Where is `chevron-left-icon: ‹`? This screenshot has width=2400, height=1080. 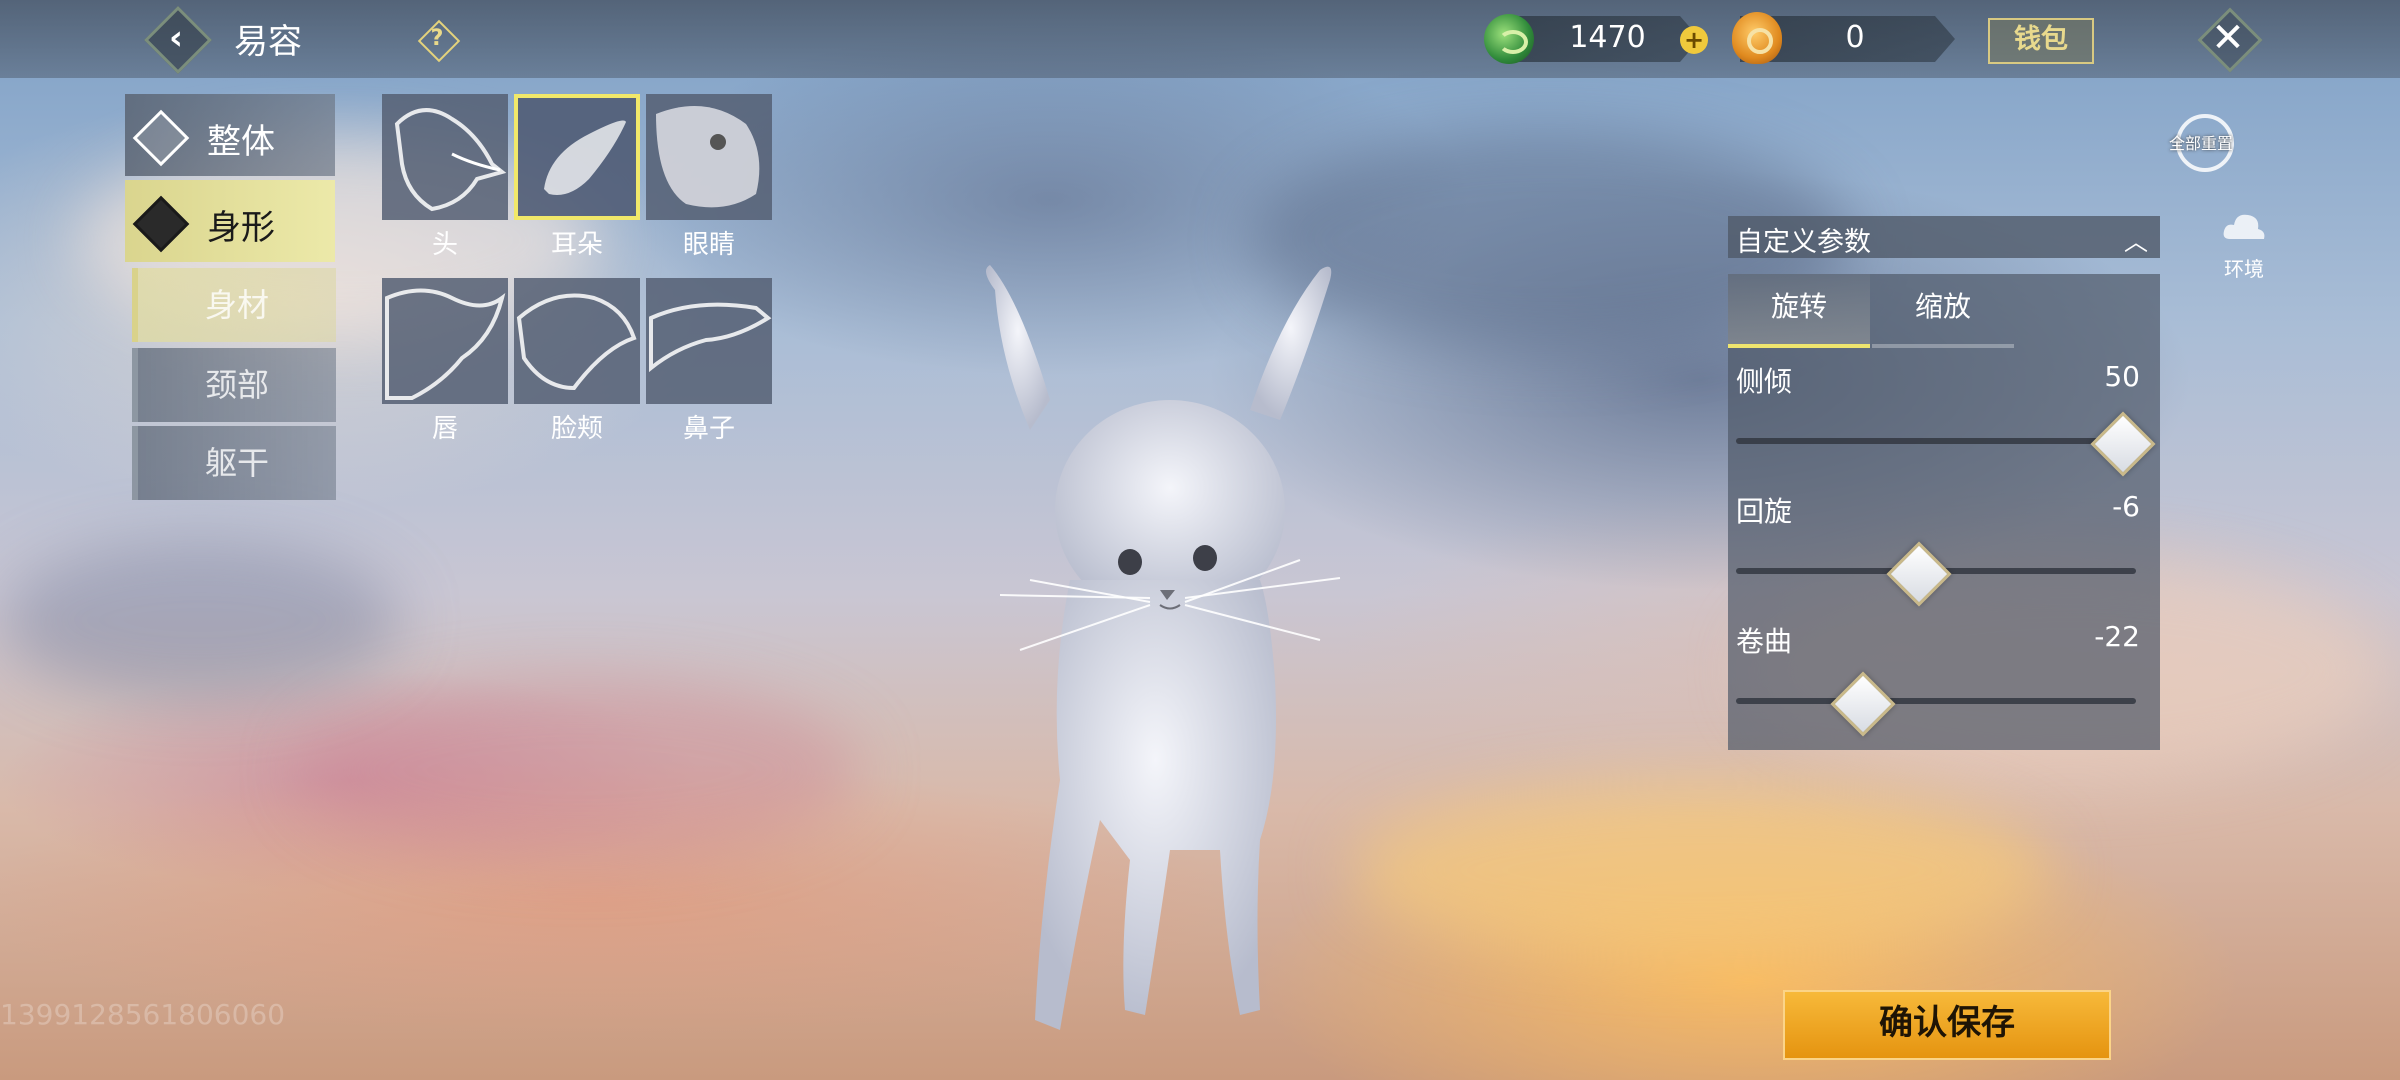
chevron-left-icon: ‹ is located at coordinates (175, 38).